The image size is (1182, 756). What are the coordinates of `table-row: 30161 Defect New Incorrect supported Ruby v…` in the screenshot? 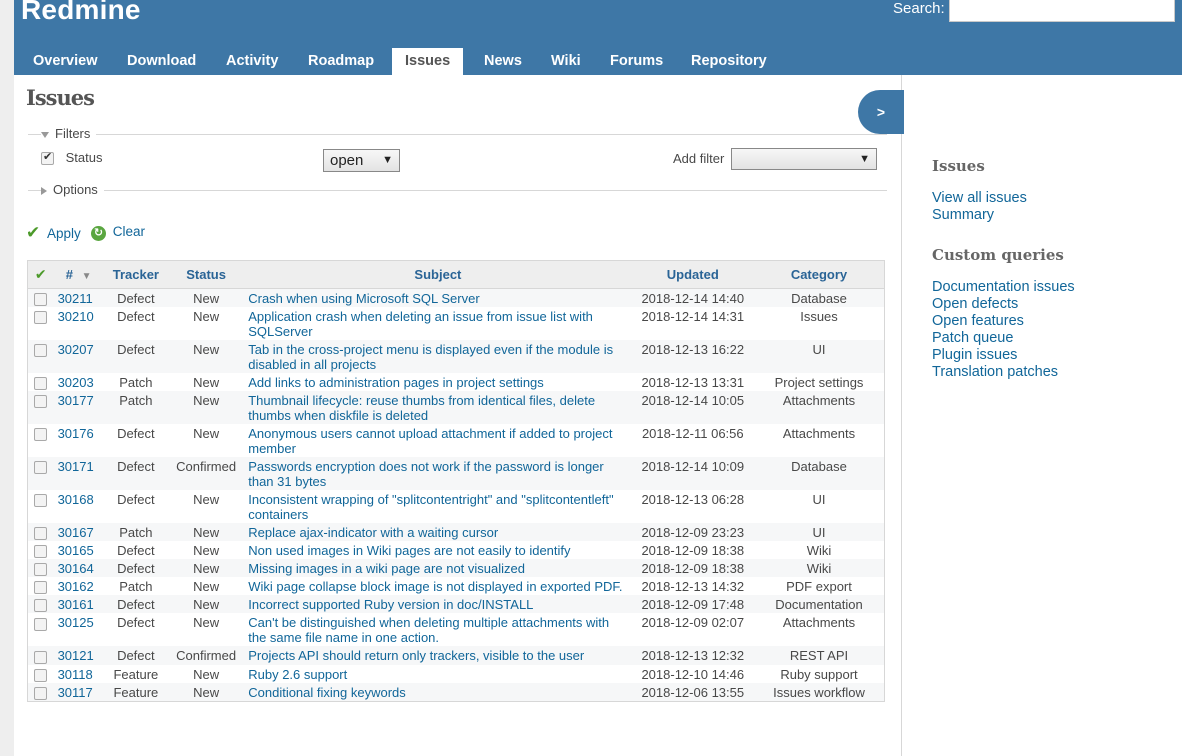 It's located at (456, 604).